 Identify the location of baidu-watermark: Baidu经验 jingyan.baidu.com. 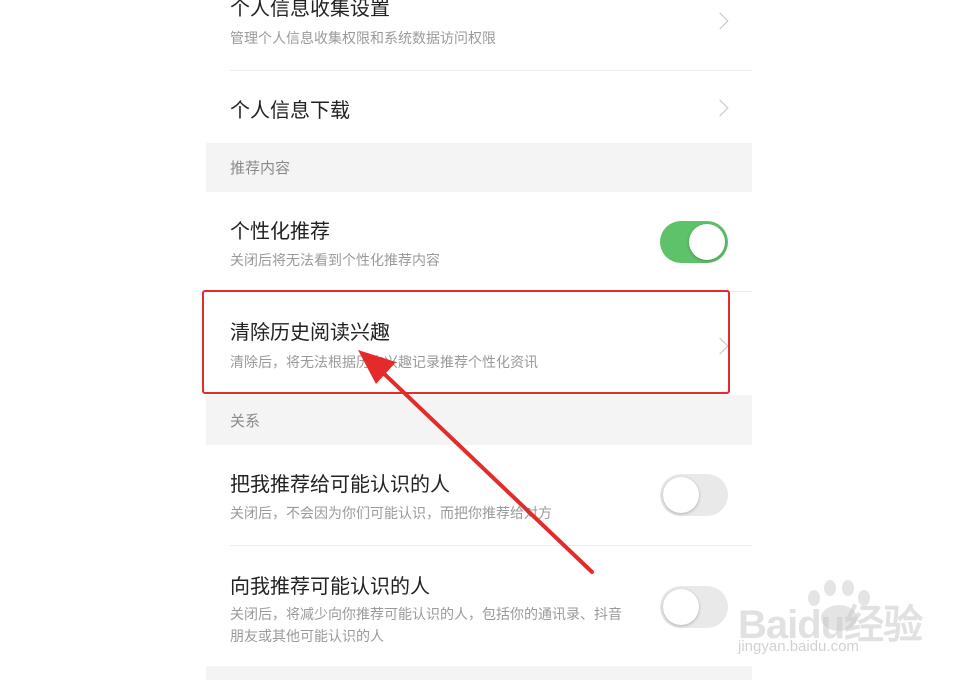
(838, 618).